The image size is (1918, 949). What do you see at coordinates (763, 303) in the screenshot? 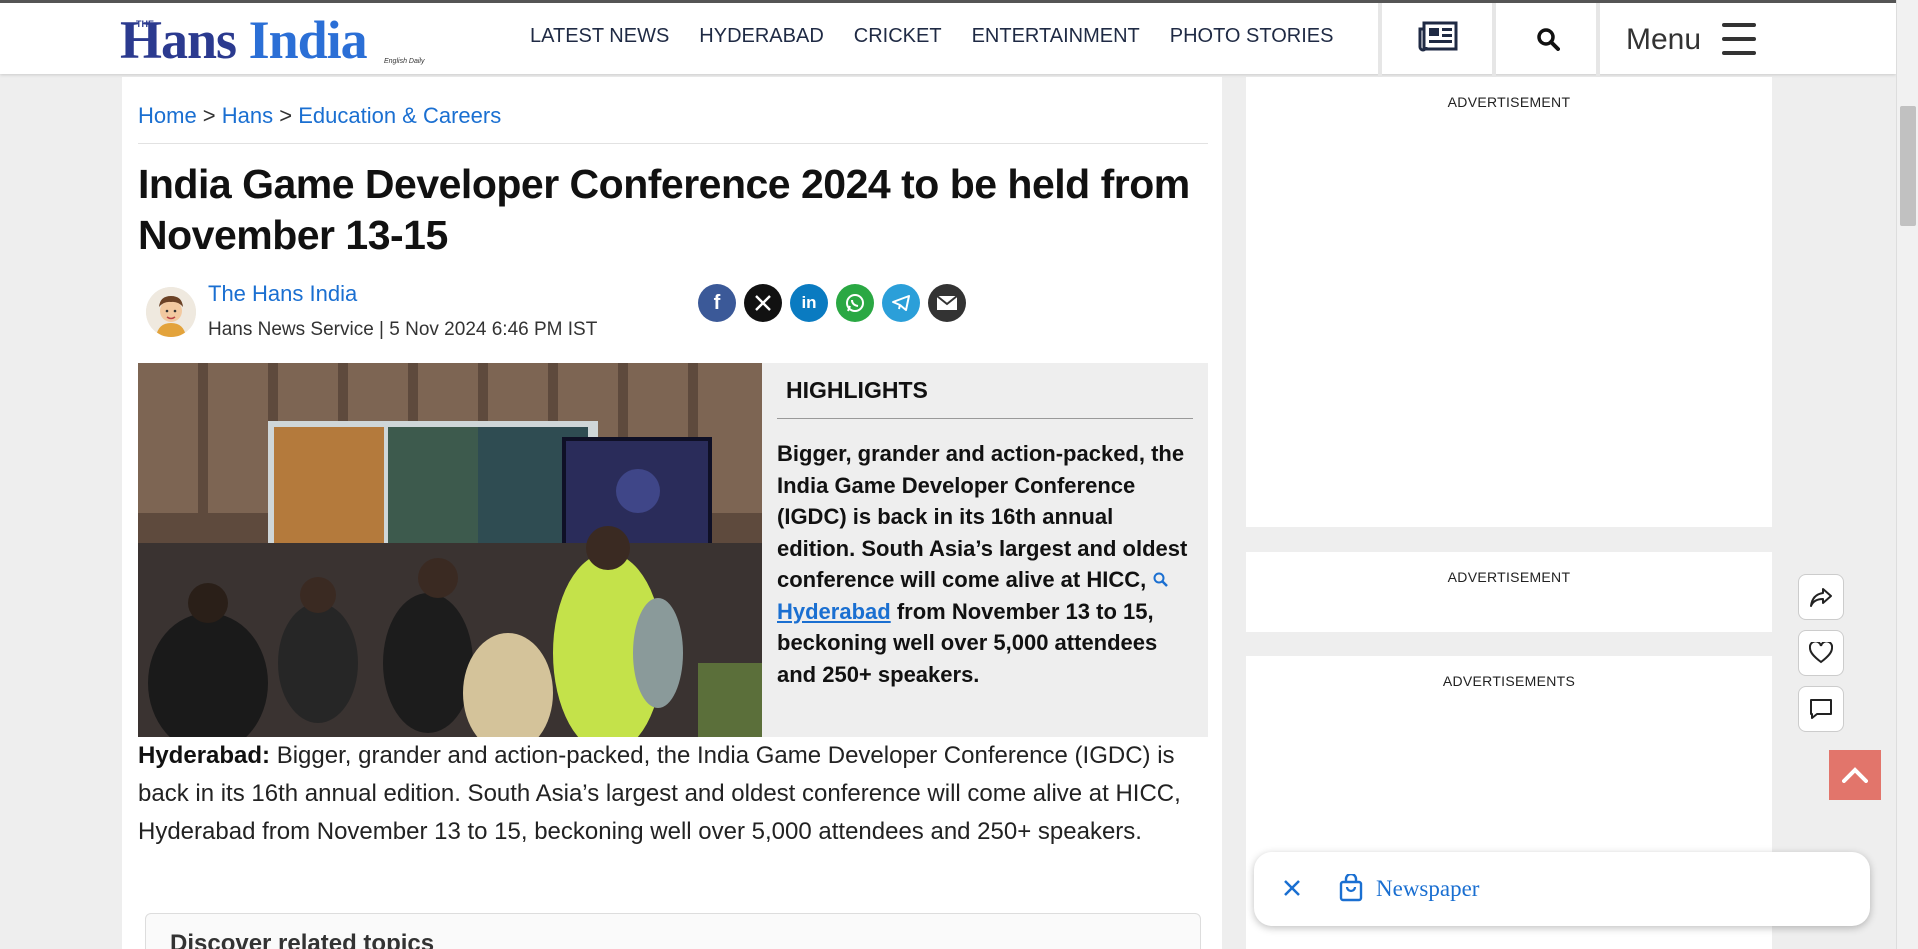
I see `x-icon` at bounding box center [763, 303].